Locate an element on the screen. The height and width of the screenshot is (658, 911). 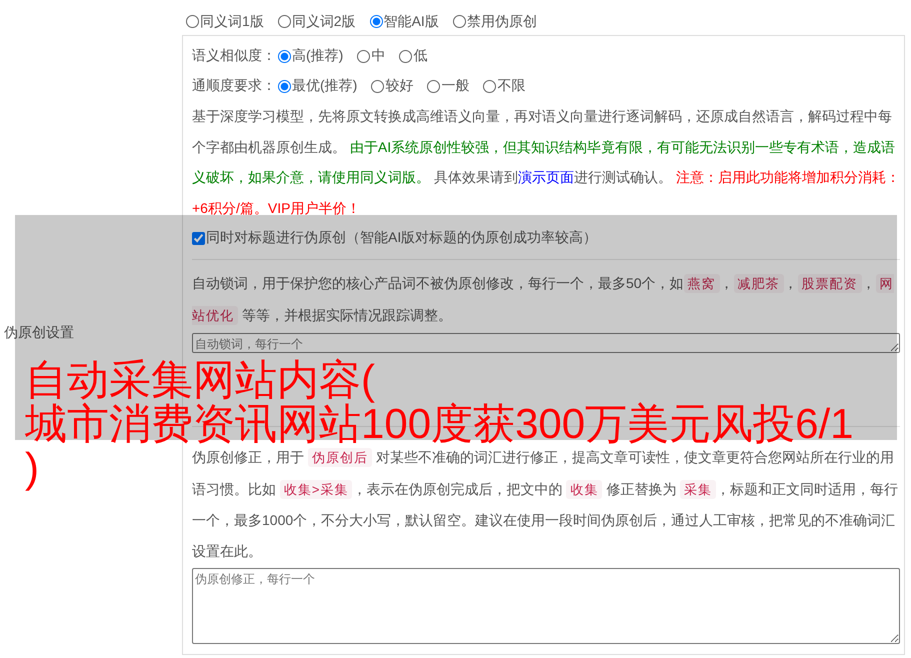
radio-option: 最优(推荐) is located at coordinates (318, 86).